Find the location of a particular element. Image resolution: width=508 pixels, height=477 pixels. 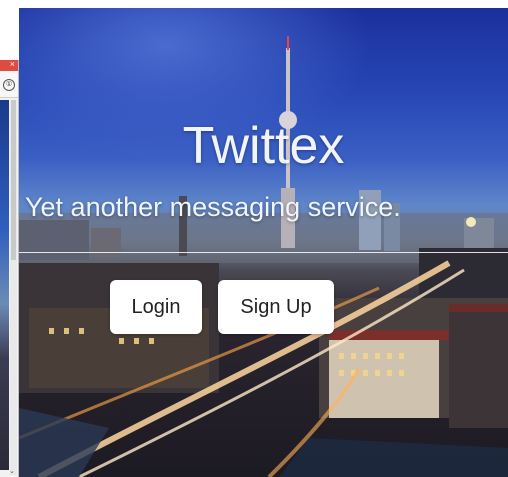

login-button: Login is located at coordinates (156, 307).